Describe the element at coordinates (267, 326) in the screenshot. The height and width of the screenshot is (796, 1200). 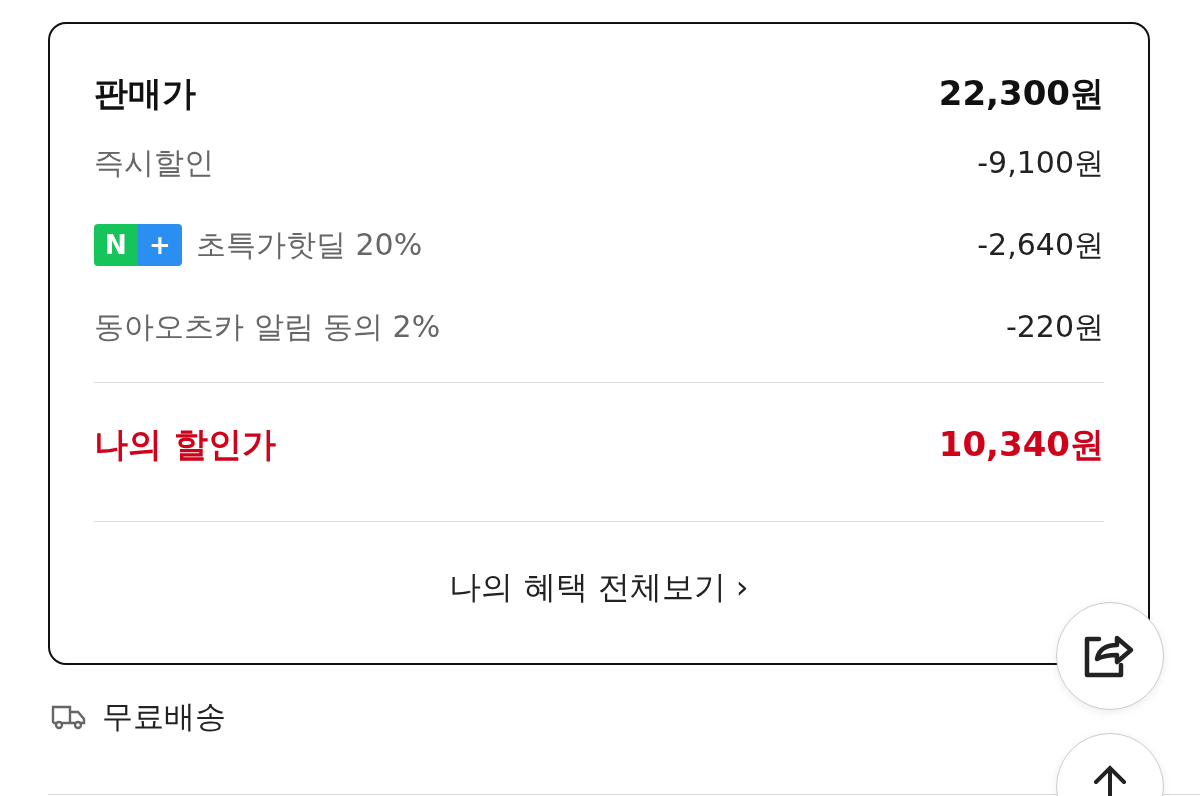
I see `discount-label: 동아오츠카 알림 동의 2%` at that location.